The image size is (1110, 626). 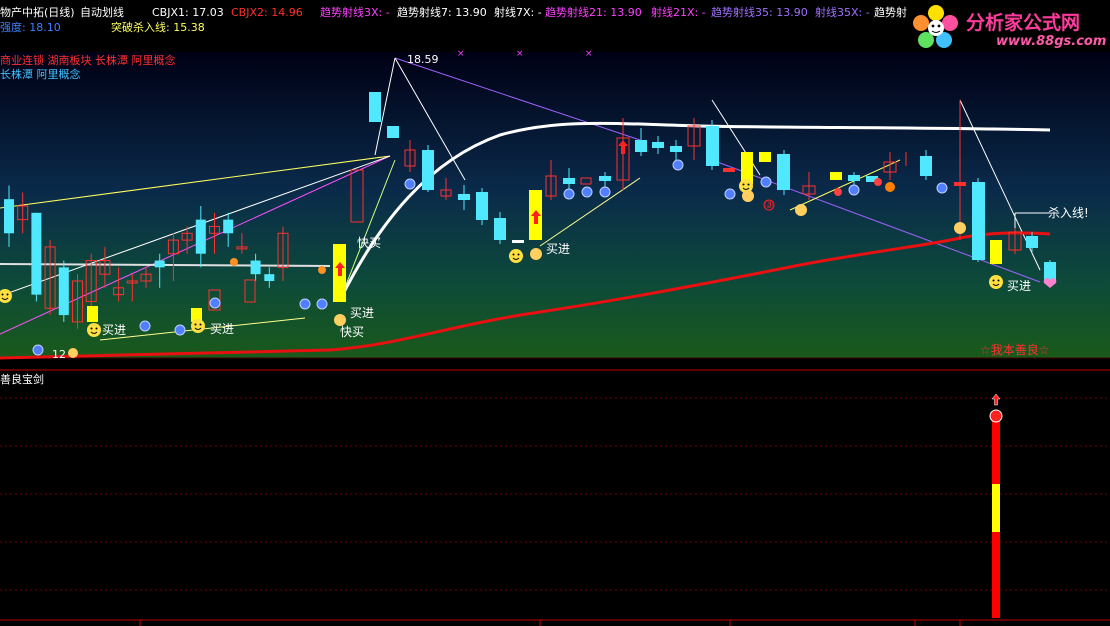 What do you see at coordinates (37, 12) in the screenshot?
I see `stock-title: 物产中拓(日线)` at bounding box center [37, 12].